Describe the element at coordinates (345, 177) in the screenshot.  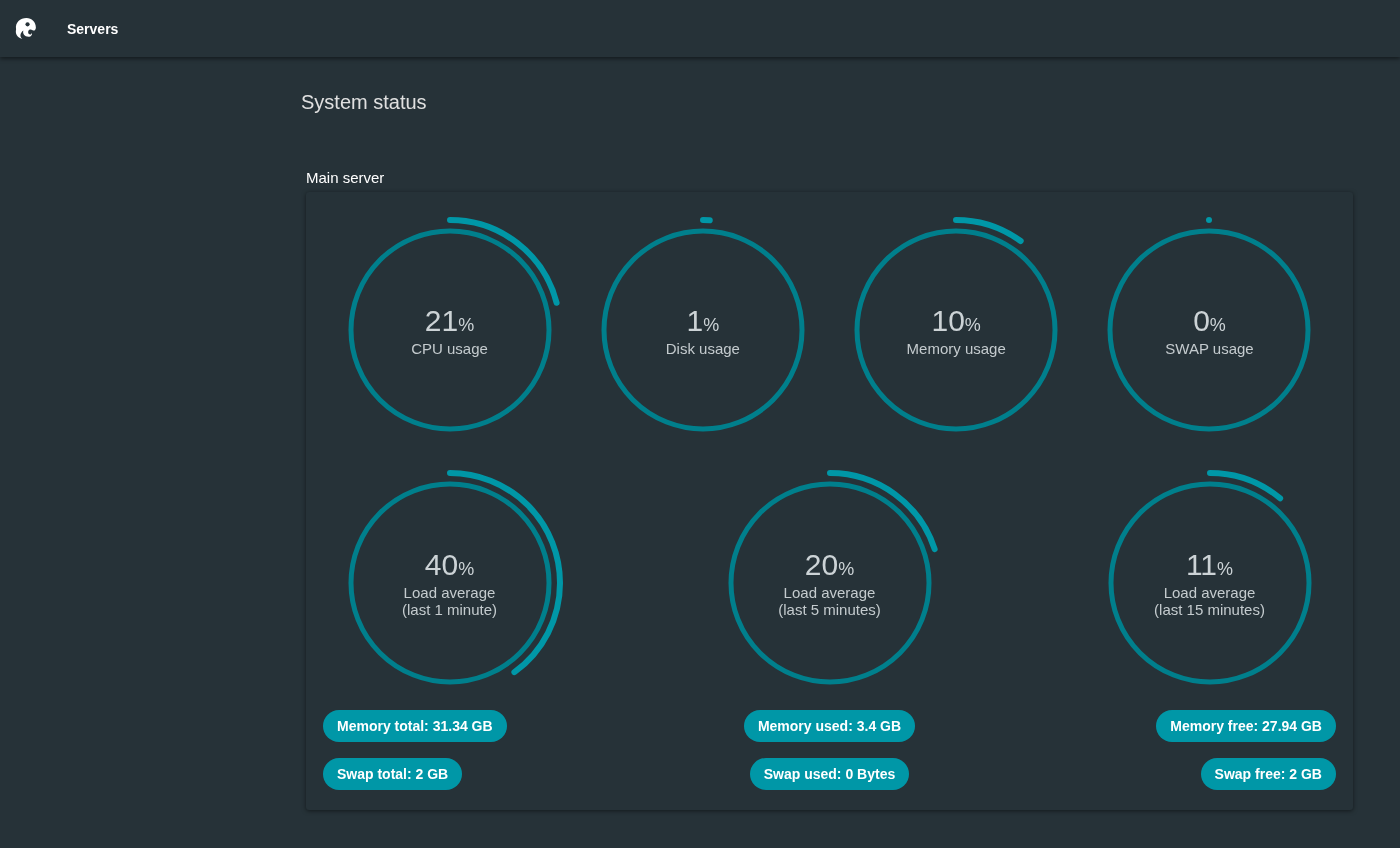
I see `server-name: Main server` at that location.